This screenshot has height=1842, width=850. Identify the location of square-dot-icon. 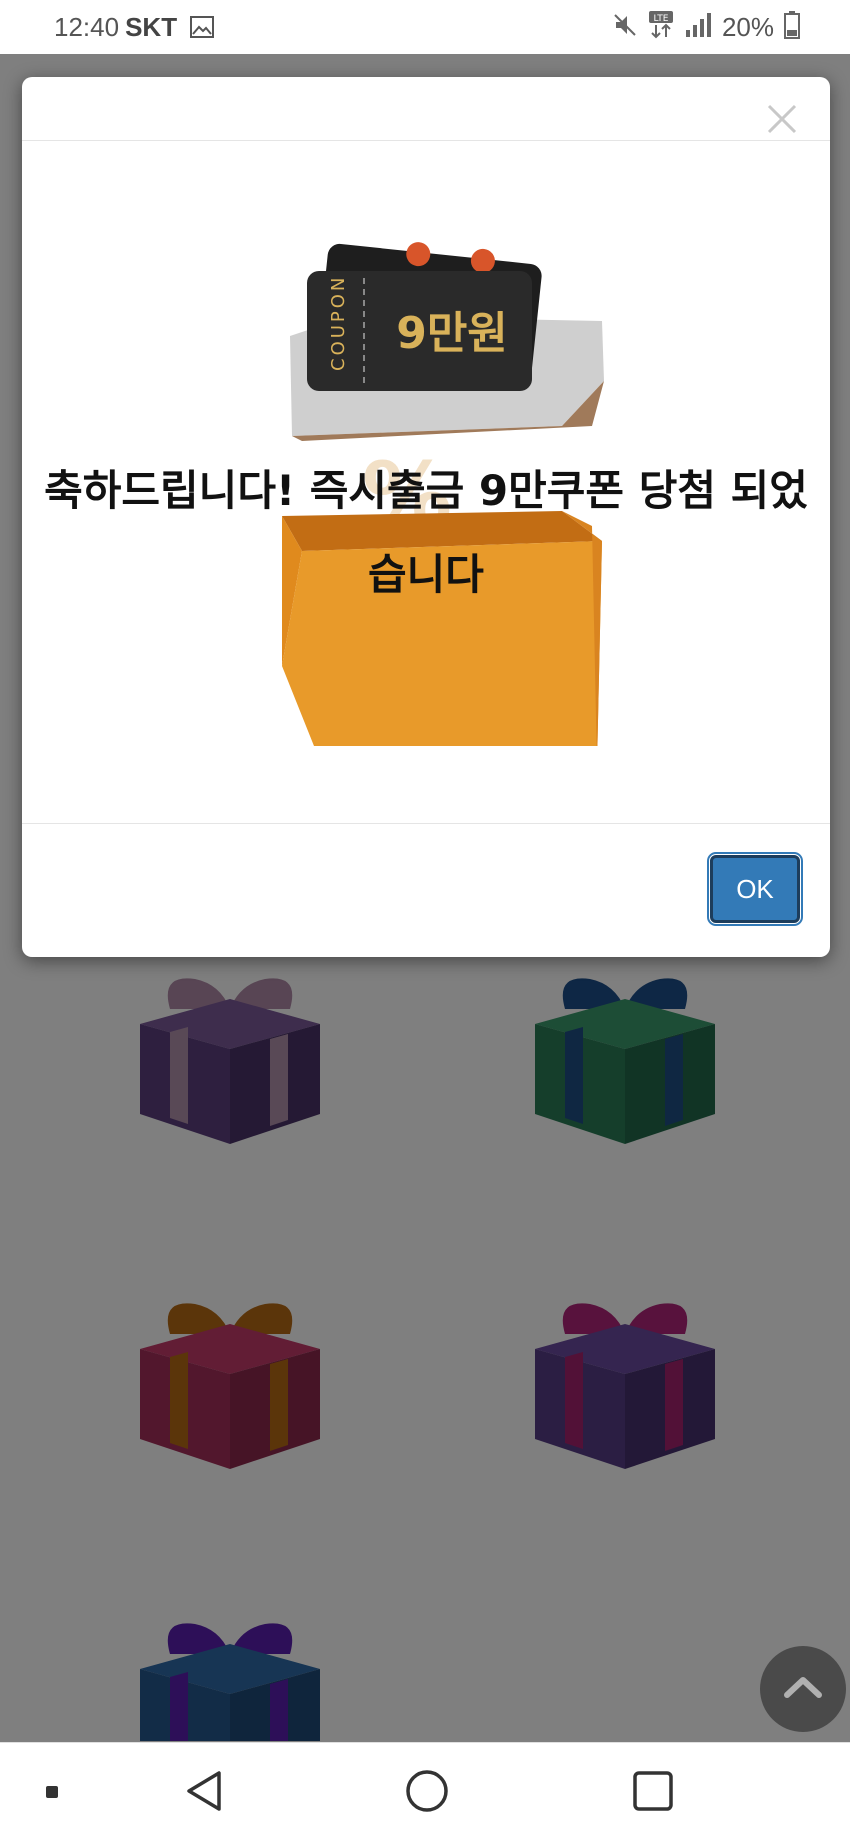
(52, 1793).